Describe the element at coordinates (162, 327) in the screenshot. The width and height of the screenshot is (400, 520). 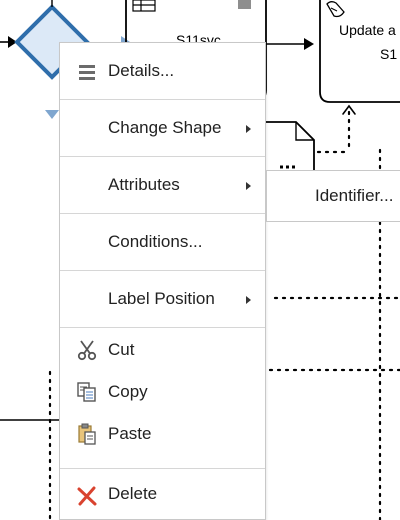
I see `menu-separator` at that location.